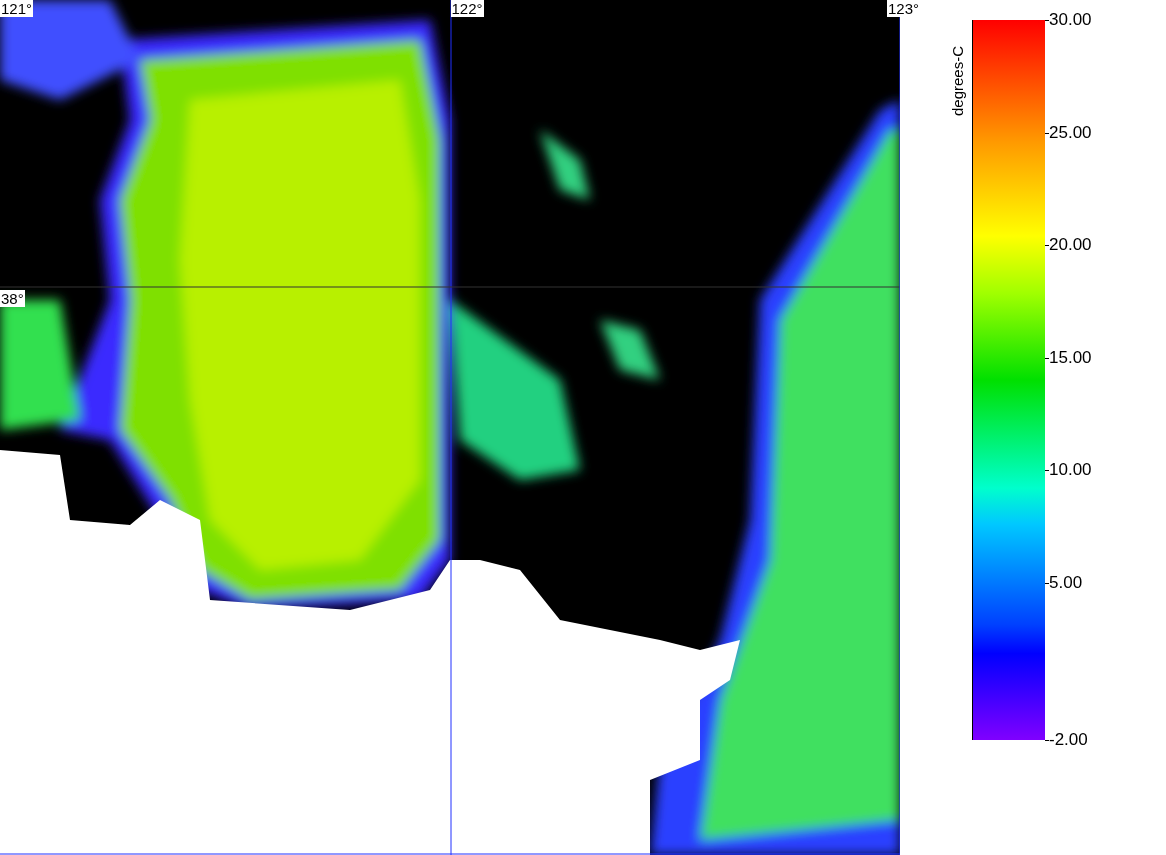 The height and width of the screenshot is (855, 1166). Describe the element at coordinates (1068, 357) in the screenshot. I see `colorbar-tick-label: 15.00` at that location.